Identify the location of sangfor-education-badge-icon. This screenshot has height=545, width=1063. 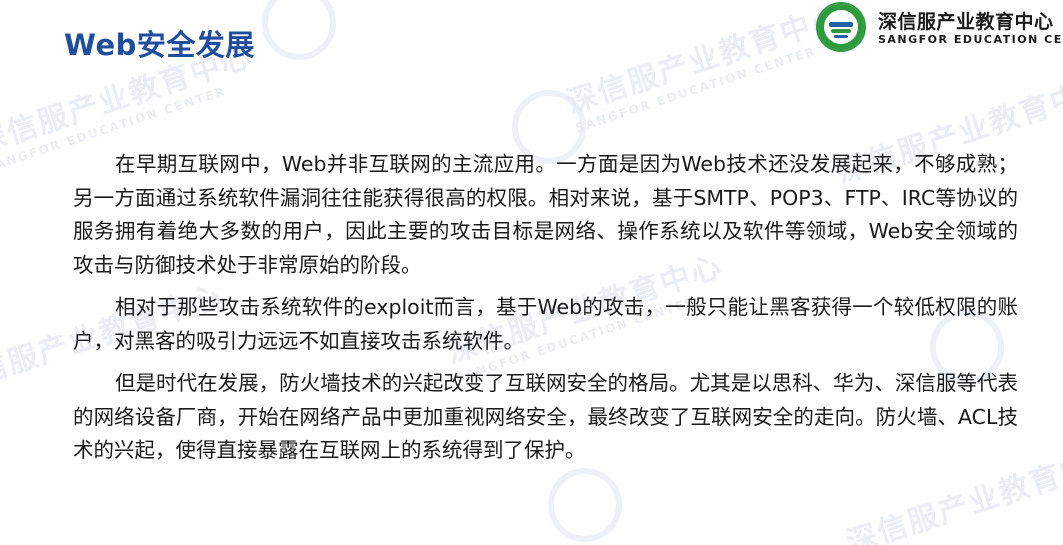
(841, 27).